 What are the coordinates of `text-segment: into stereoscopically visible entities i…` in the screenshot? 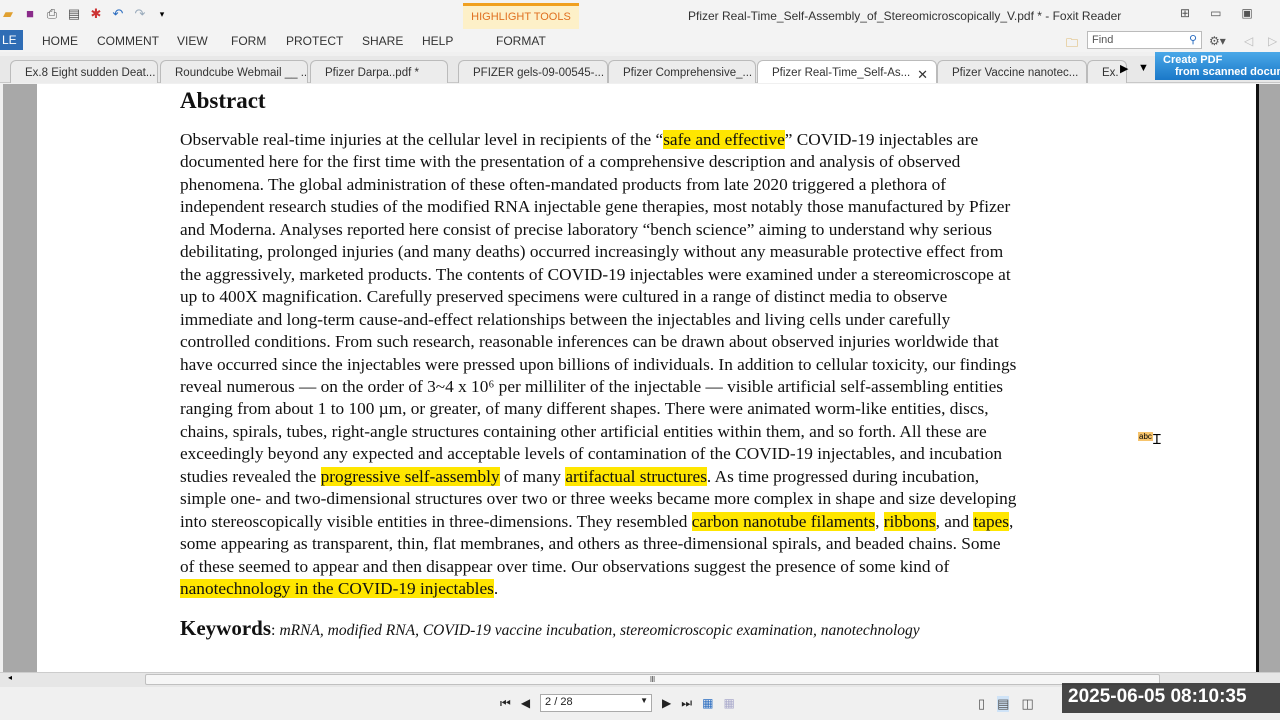 It's located at (436, 521).